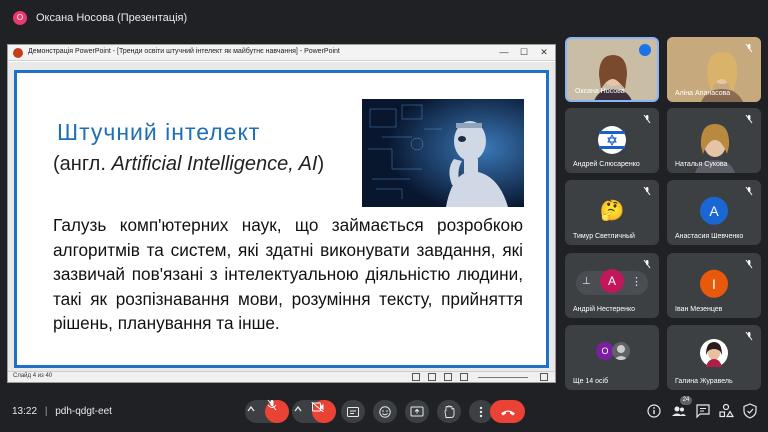  What do you see at coordinates (33, 376) in the screenshot?
I see `slide-counter: Слайд 4 из 40` at bounding box center [33, 376].